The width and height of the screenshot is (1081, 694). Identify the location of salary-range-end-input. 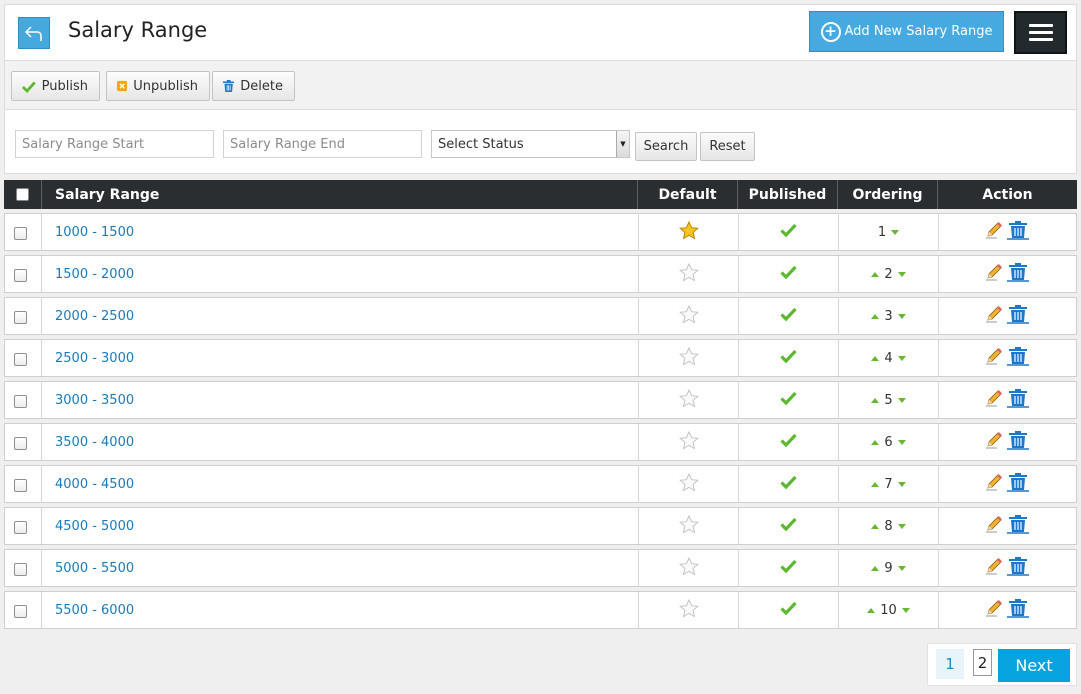
(322, 144).